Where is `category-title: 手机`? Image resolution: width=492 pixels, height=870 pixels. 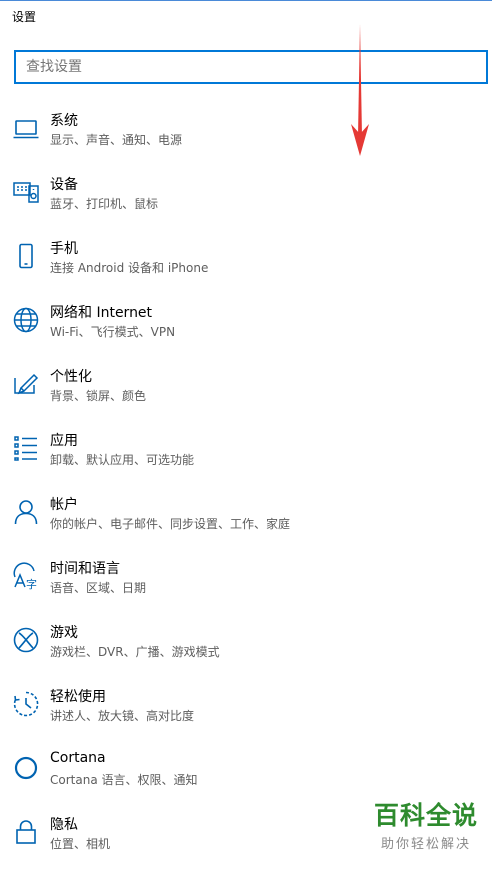 category-title: 手机 is located at coordinates (64, 249).